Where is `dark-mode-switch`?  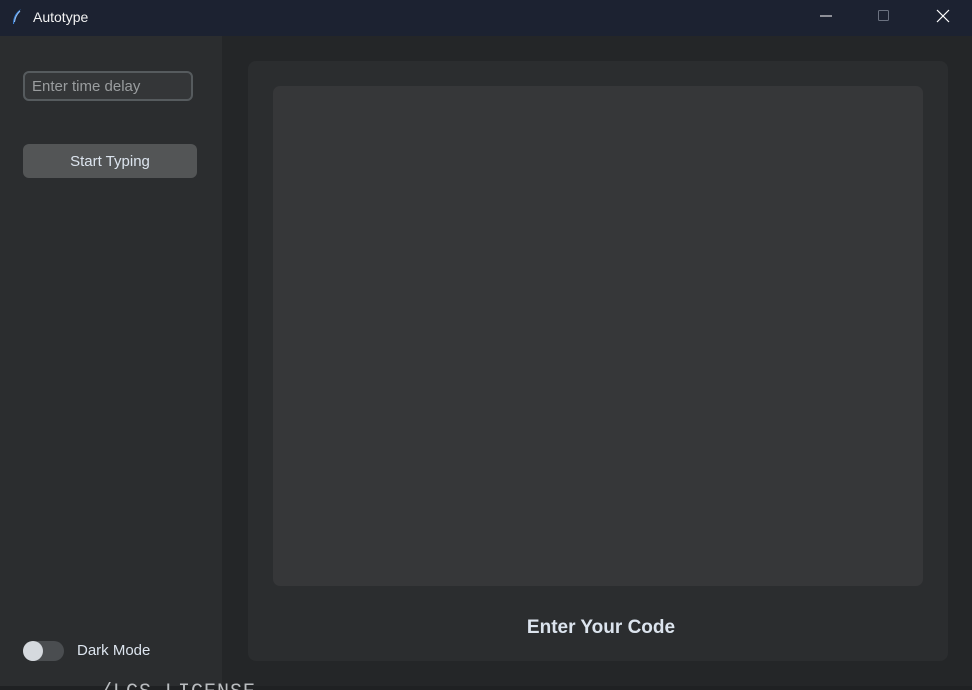 dark-mode-switch is located at coordinates (43, 651).